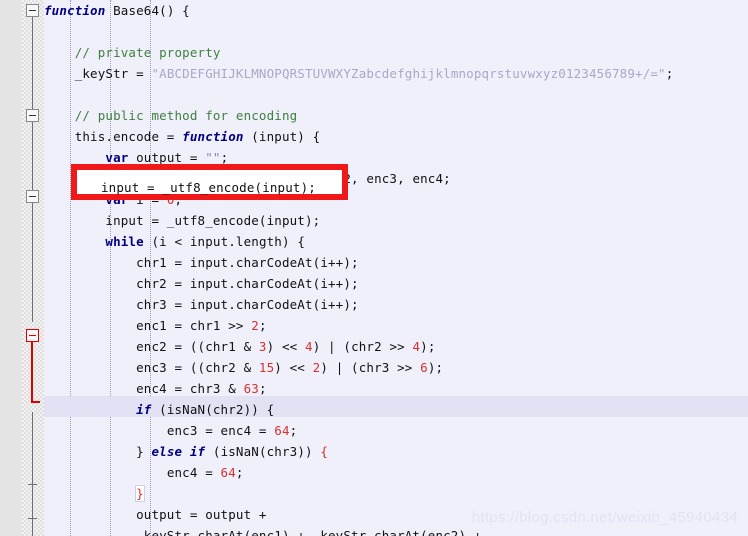  Describe the element at coordinates (186, 115) in the screenshot. I see `code-line-6: // public method for encoding` at that location.